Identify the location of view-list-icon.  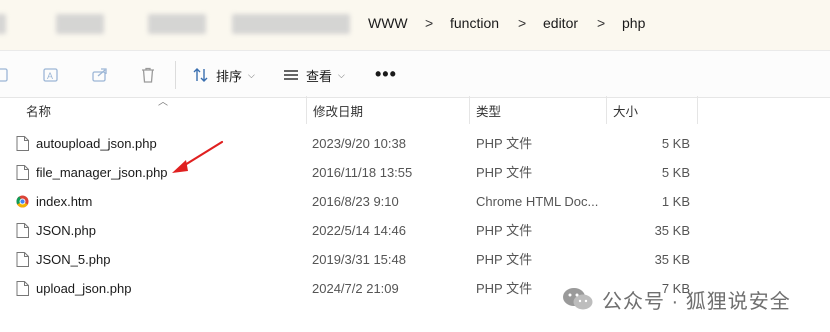
(291, 75).